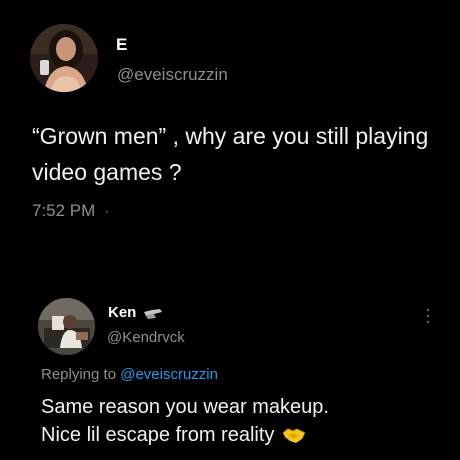  I want to click on author-avatar, so click(64, 58).